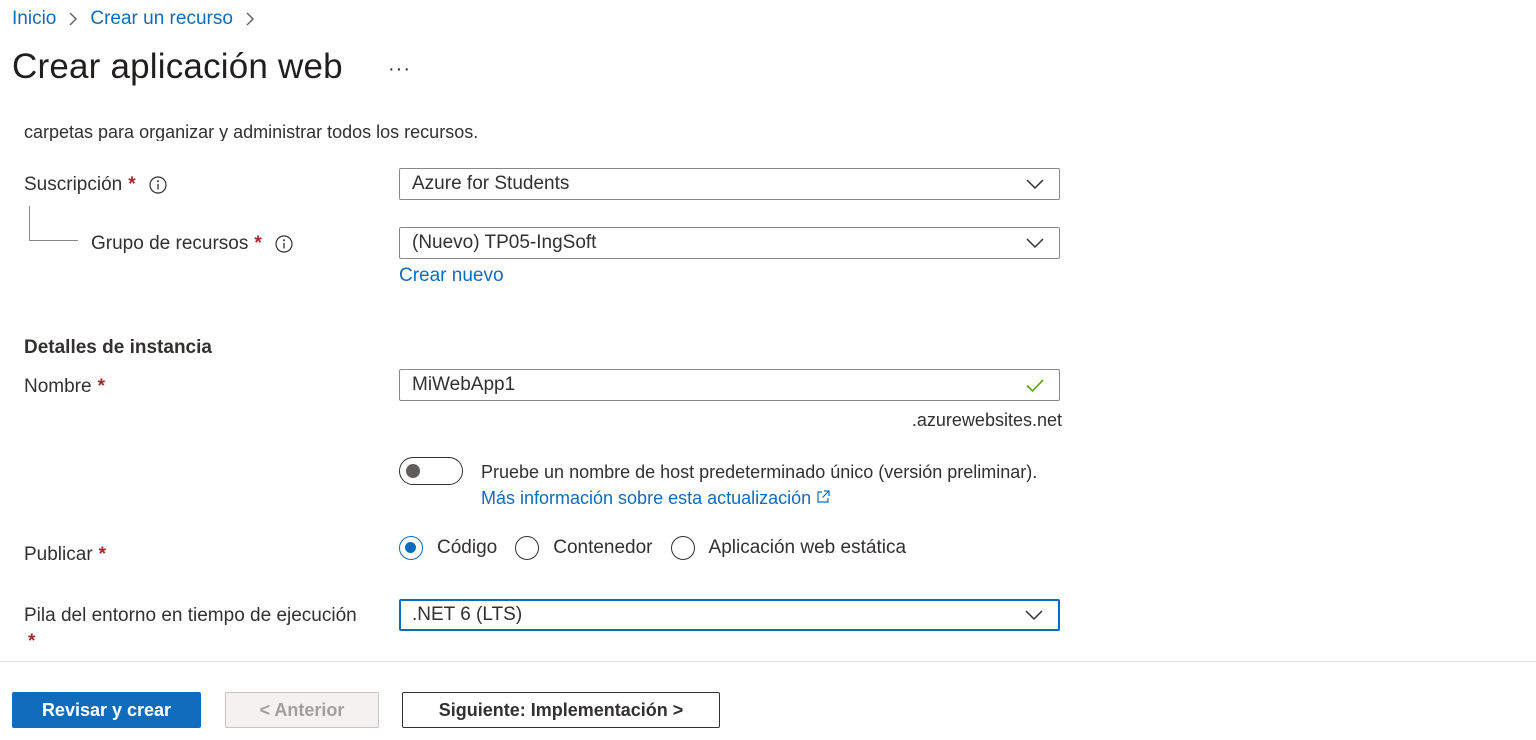 The height and width of the screenshot is (740, 1536). I want to click on breadcrumb: Inicio Crear un recurso, so click(139, 19).